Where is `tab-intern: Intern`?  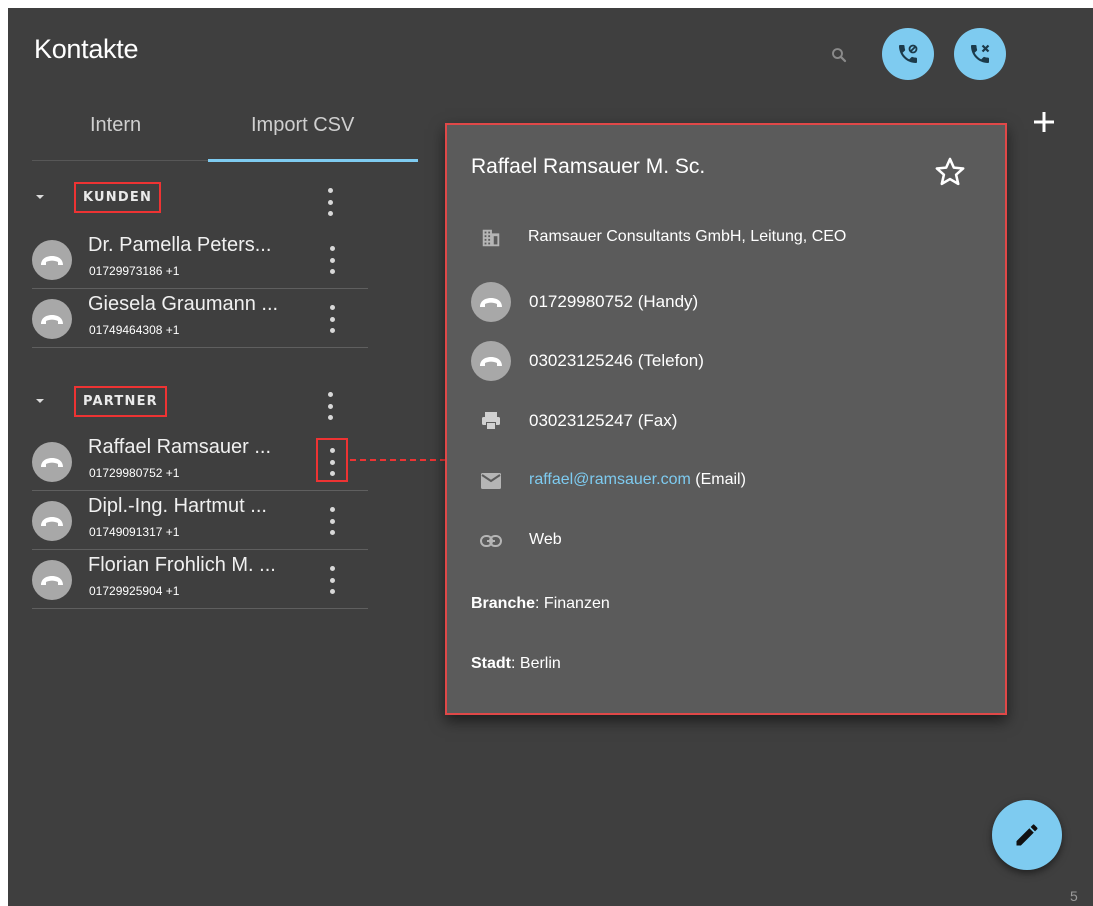
tab-intern: Intern is located at coordinates (115, 125).